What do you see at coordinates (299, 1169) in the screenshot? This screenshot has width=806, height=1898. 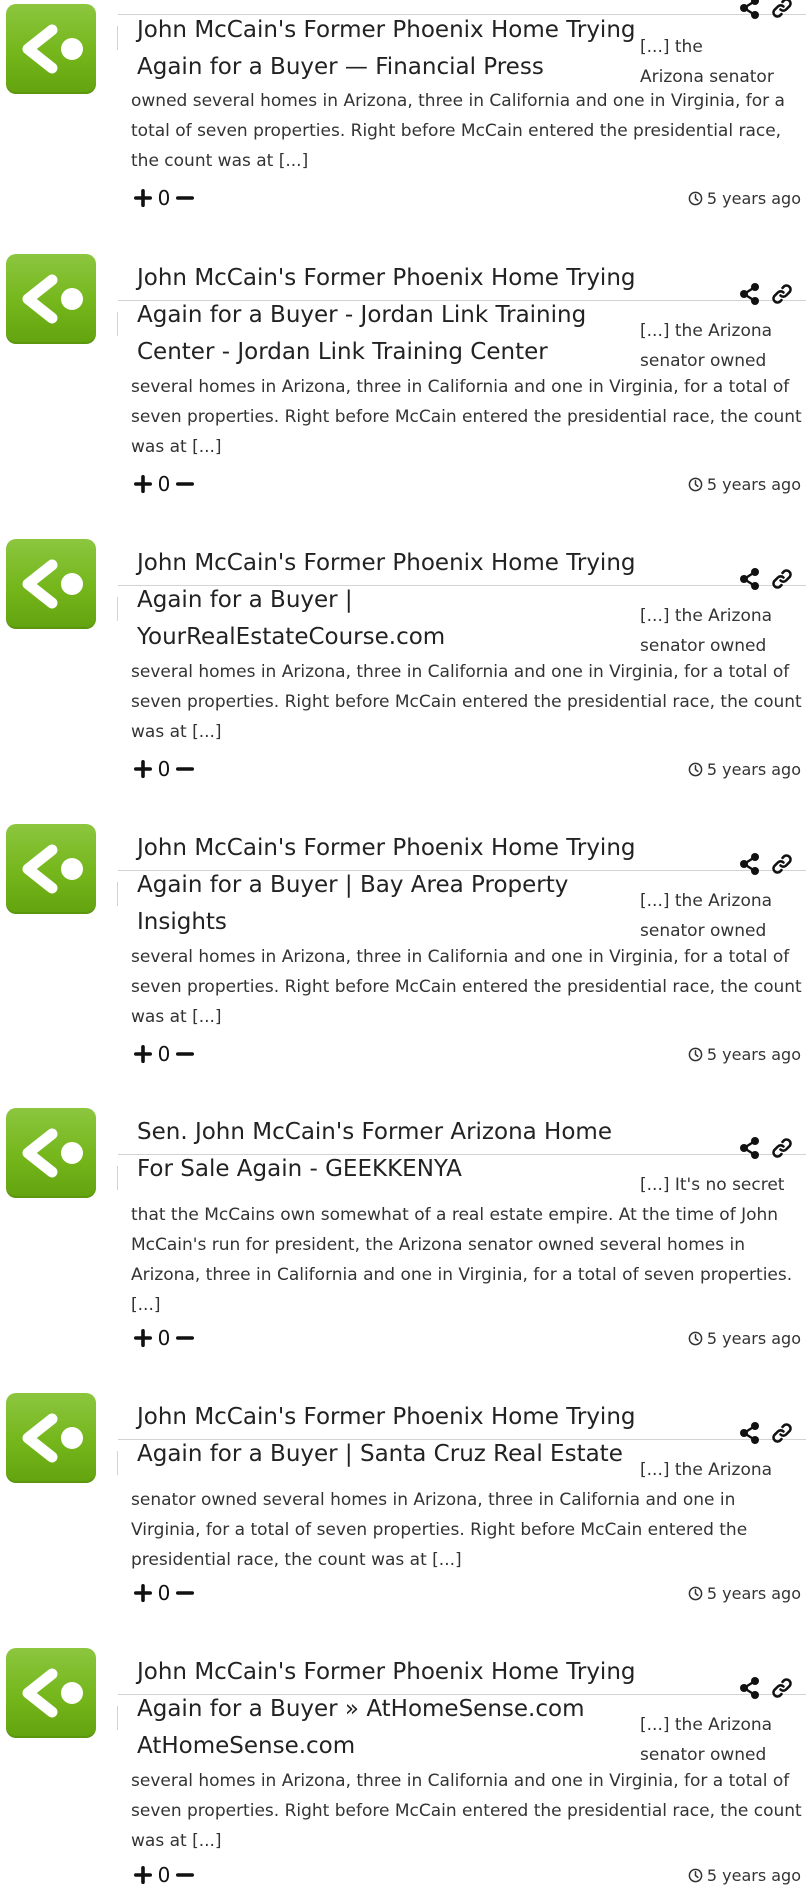 I see `pingback-title-link: For Sale Again - GEEKKENYA` at bounding box center [299, 1169].